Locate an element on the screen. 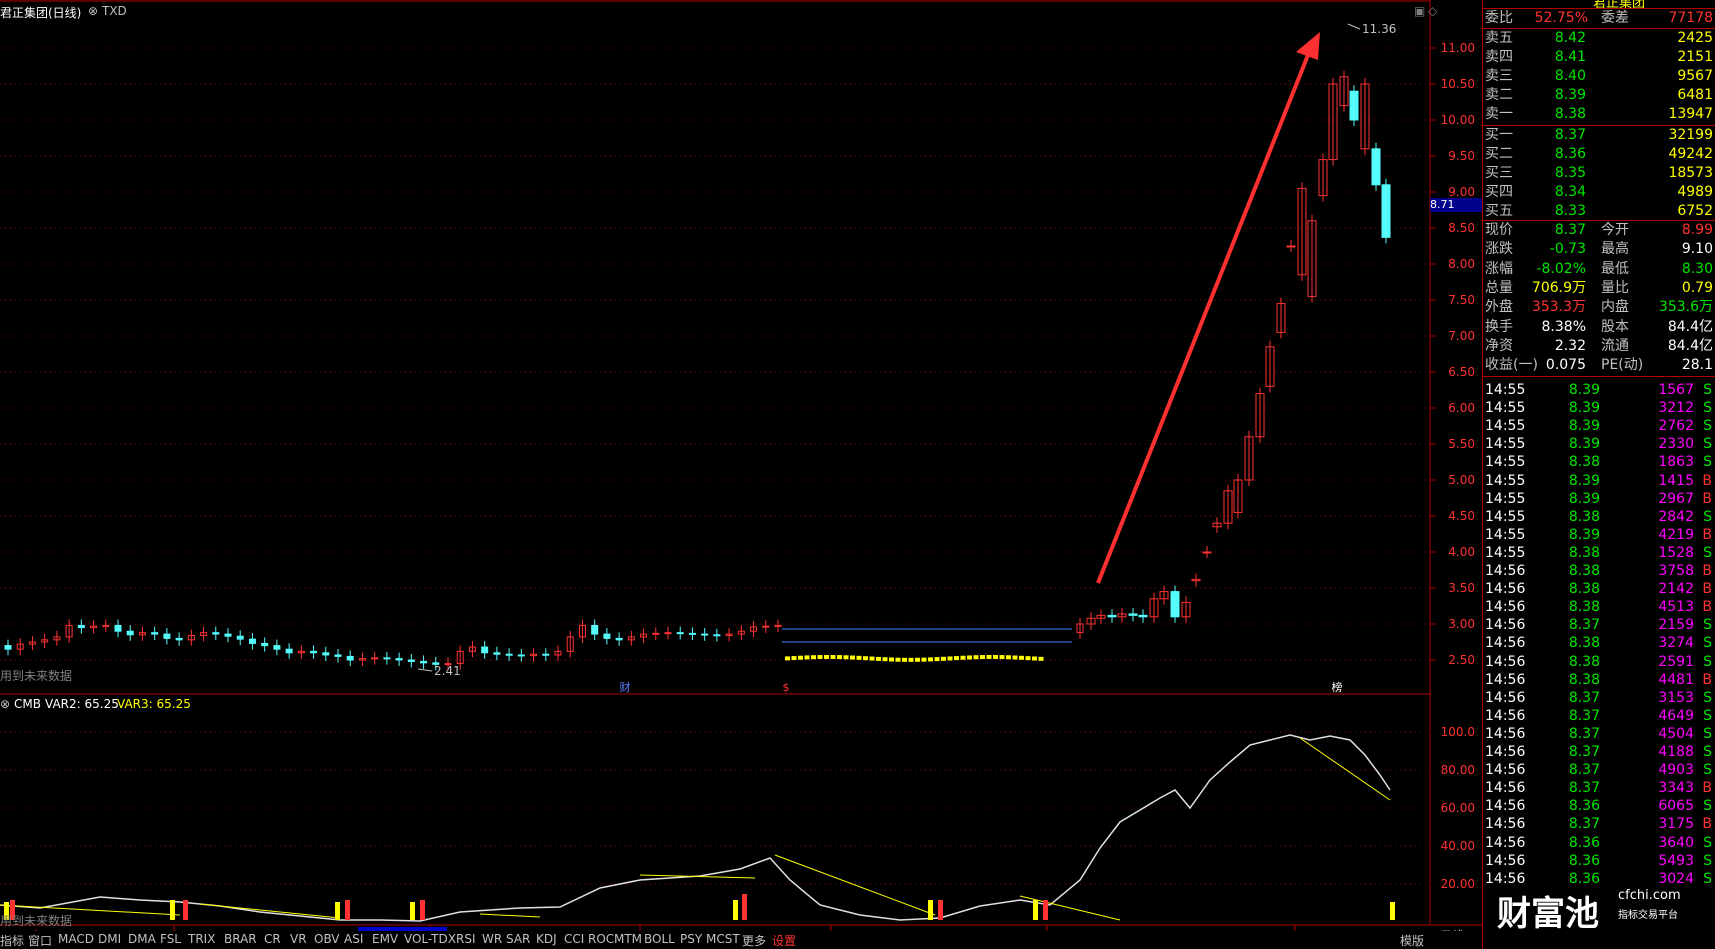 The image size is (1715, 949). tab-14: RSI is located at coordinates (466, 939).